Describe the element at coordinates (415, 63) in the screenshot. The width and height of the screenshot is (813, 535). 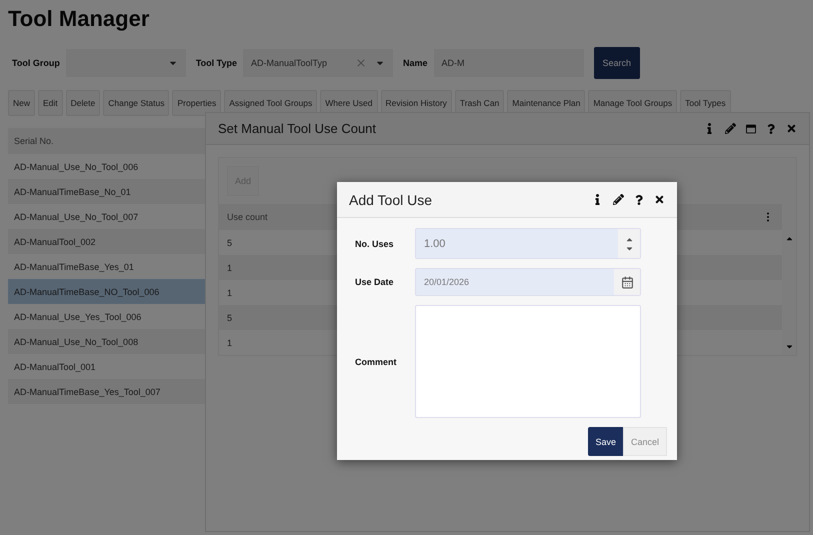
I see `filter-label: Name` at that location.